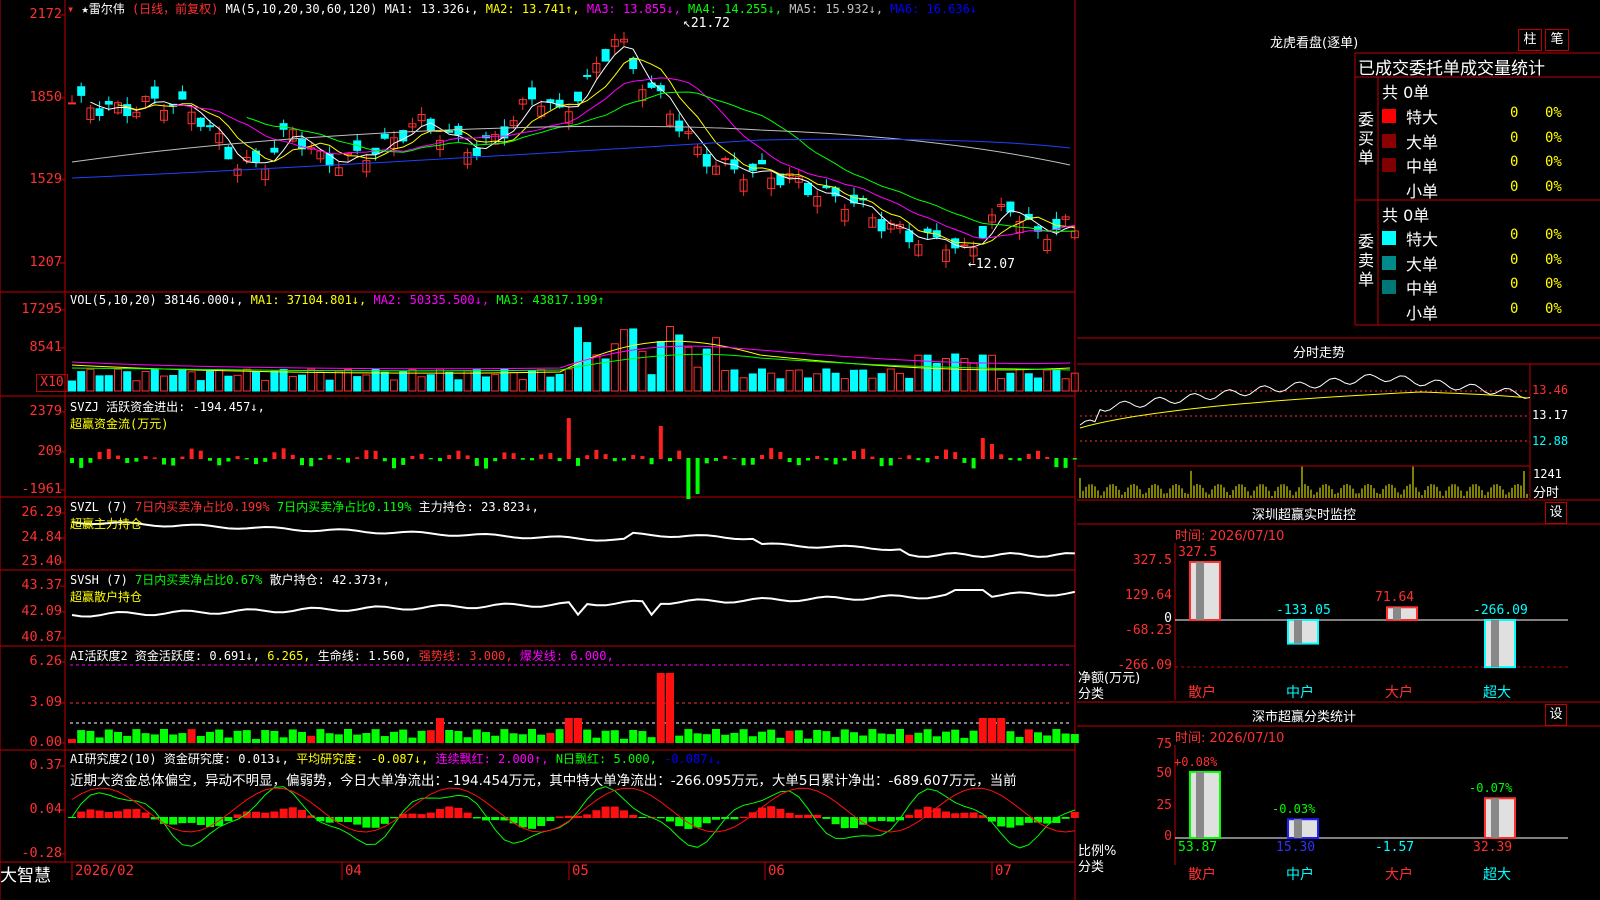 The image size is (1600, 900). What do you see at coordinates (1399, 693) in the screenshot?
I see `monitor-category: 大户` at bounding box center [1399, 693].